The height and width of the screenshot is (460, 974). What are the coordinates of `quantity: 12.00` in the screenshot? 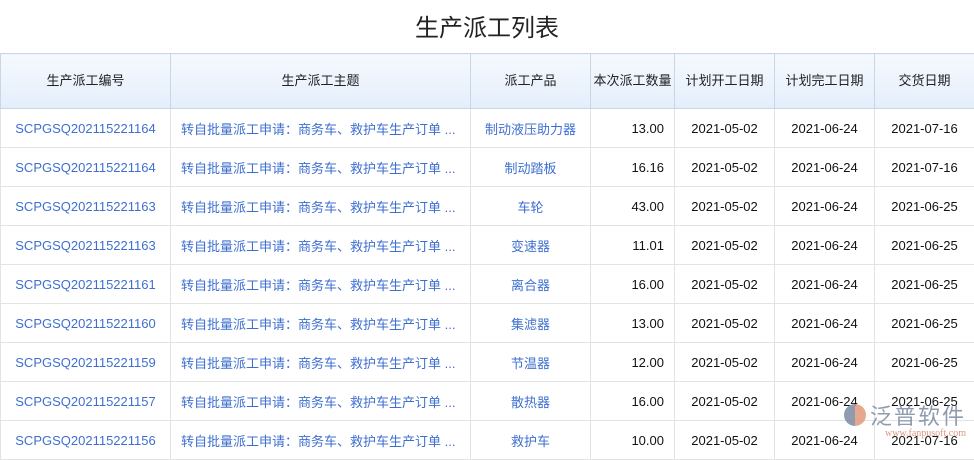 It's located at (633, 362).